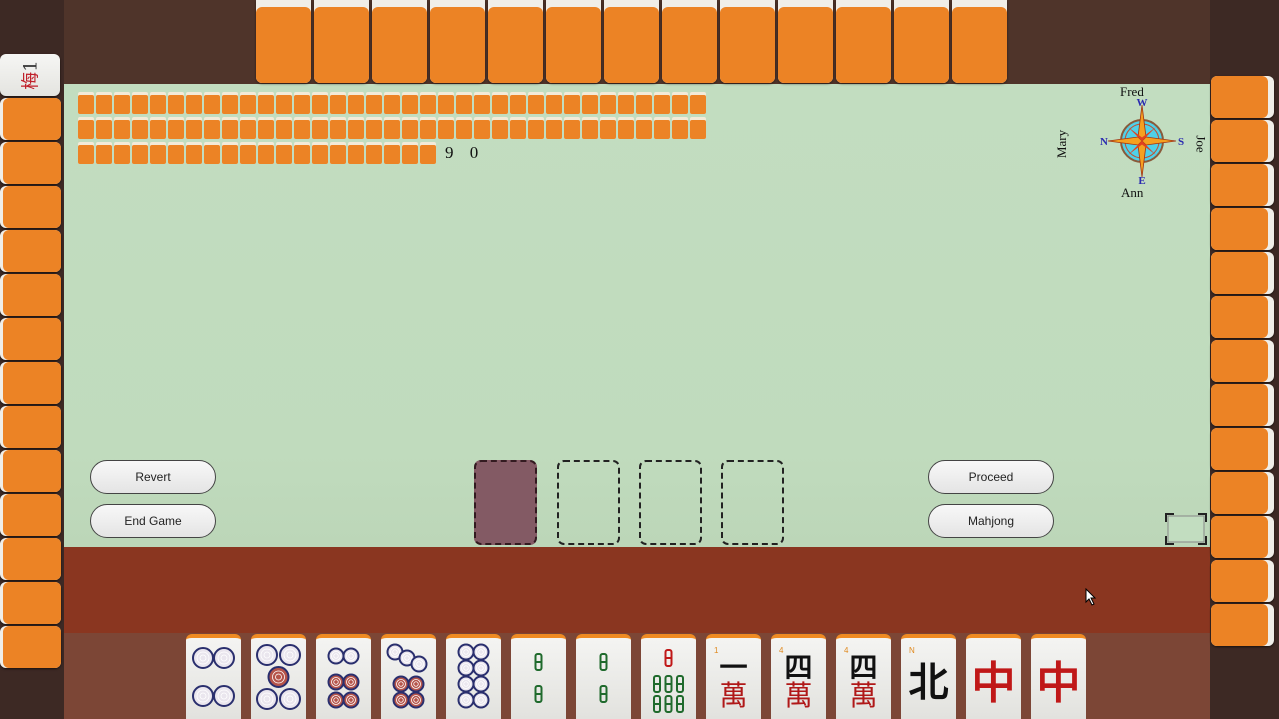  Describe the element at coordinates (991, 521) in the screenshot. I see `mahjong-button: Mahjong` at that location.